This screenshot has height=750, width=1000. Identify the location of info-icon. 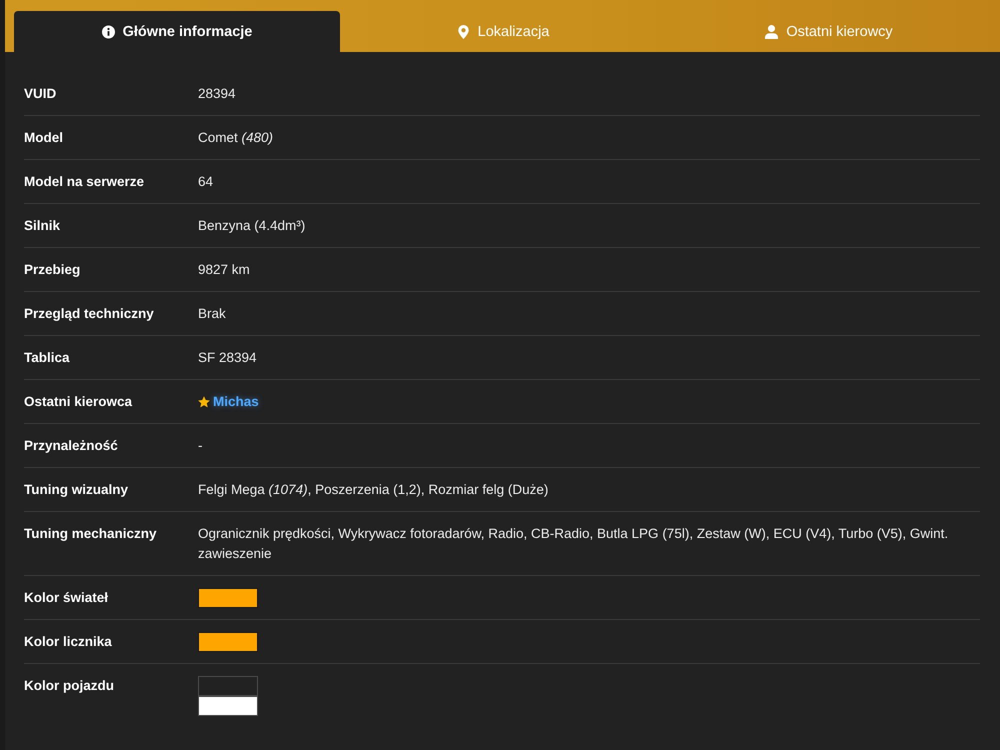
(108, 31).